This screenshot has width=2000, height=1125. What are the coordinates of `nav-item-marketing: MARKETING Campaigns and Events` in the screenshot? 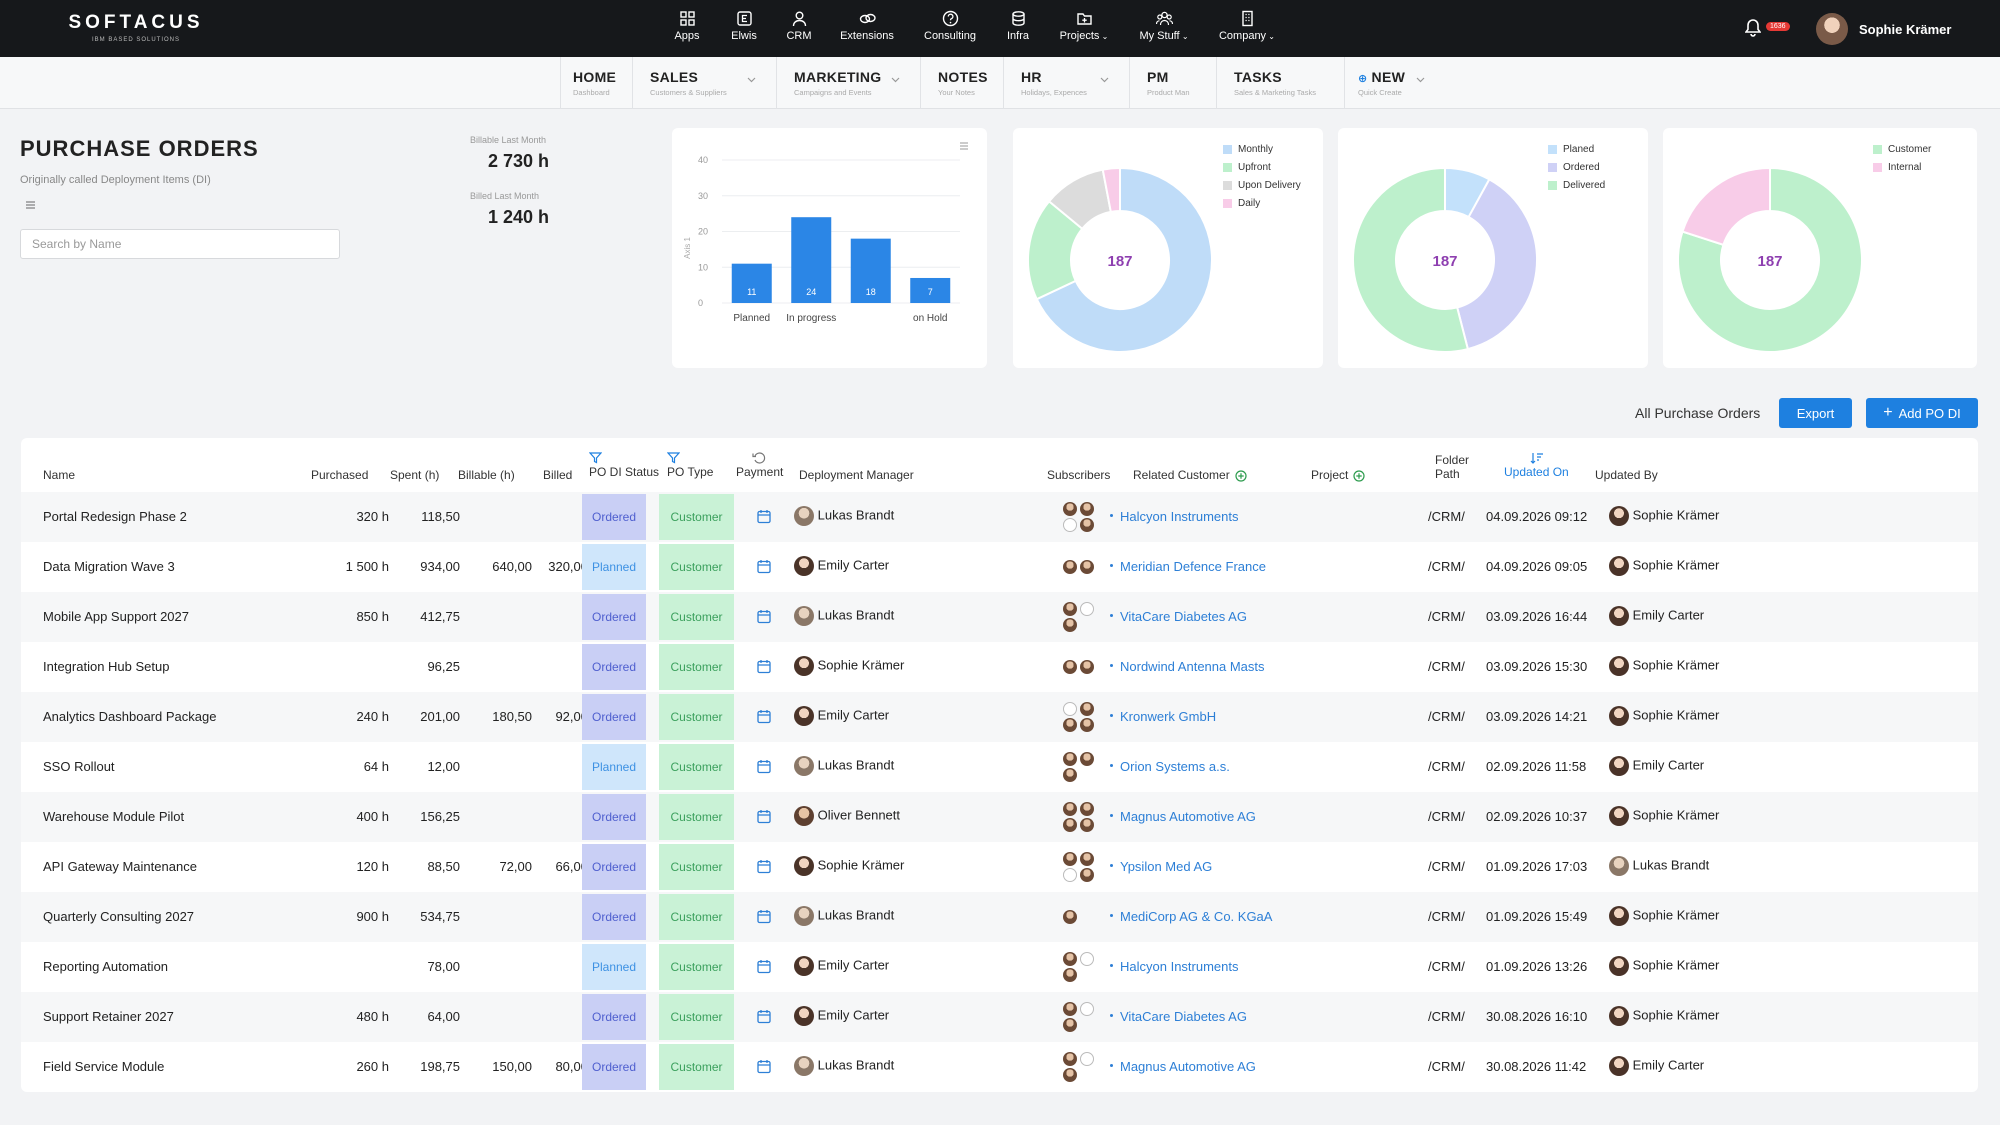 It's located at (849, 83).